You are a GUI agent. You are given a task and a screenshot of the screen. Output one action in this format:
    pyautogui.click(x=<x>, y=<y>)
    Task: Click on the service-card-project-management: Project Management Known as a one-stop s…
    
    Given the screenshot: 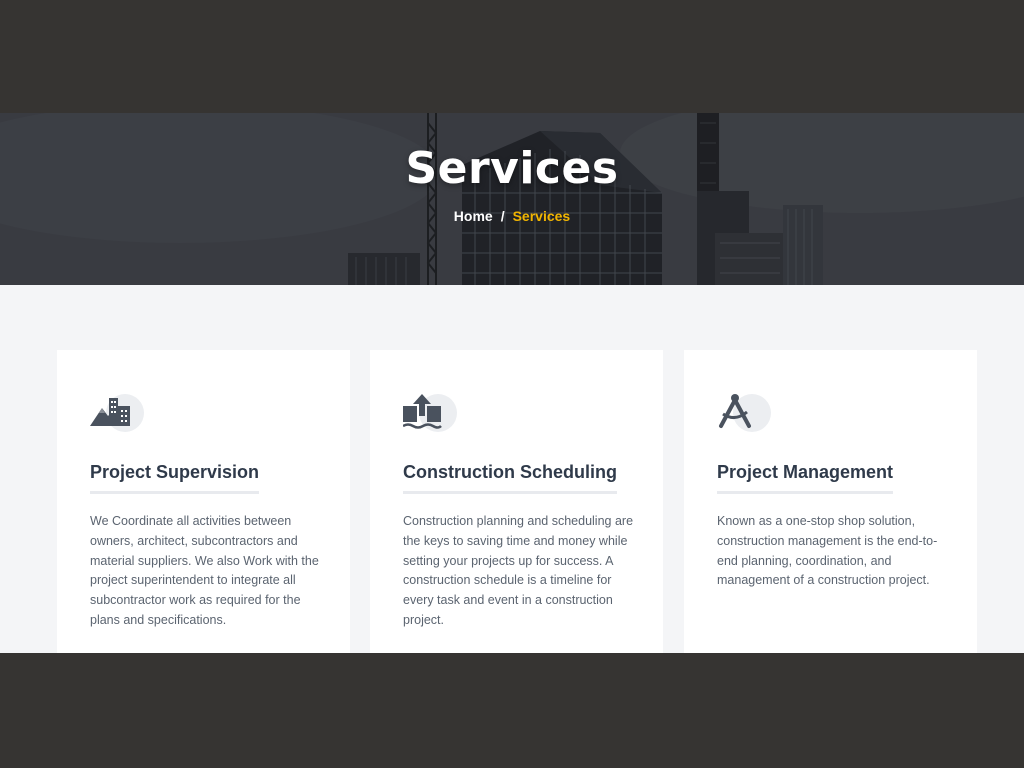 What is the action you would take?
    pyautogui.click(x=830, y=501)
    